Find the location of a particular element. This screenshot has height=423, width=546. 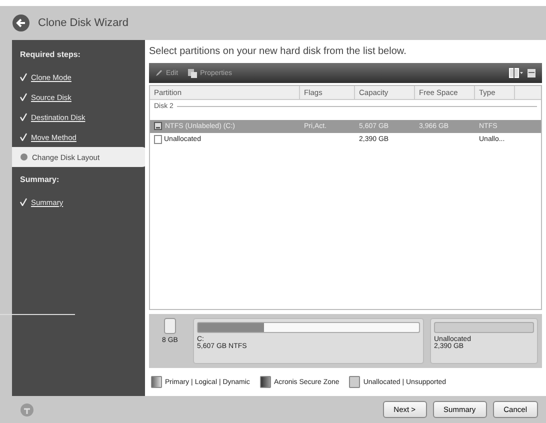

document-icon is located at coordinates (193, 73).